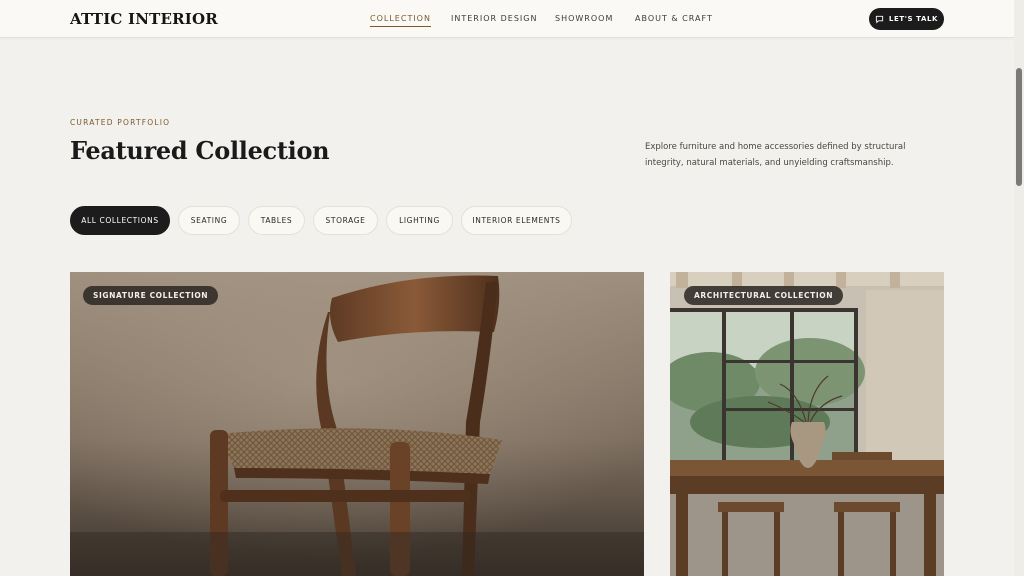 Image resolution: width=1024 pixels, height=576 pixels. Describe the element at coordinates (209, 220) in the screenshot. I see `filter-seating: SEATING` at that location.